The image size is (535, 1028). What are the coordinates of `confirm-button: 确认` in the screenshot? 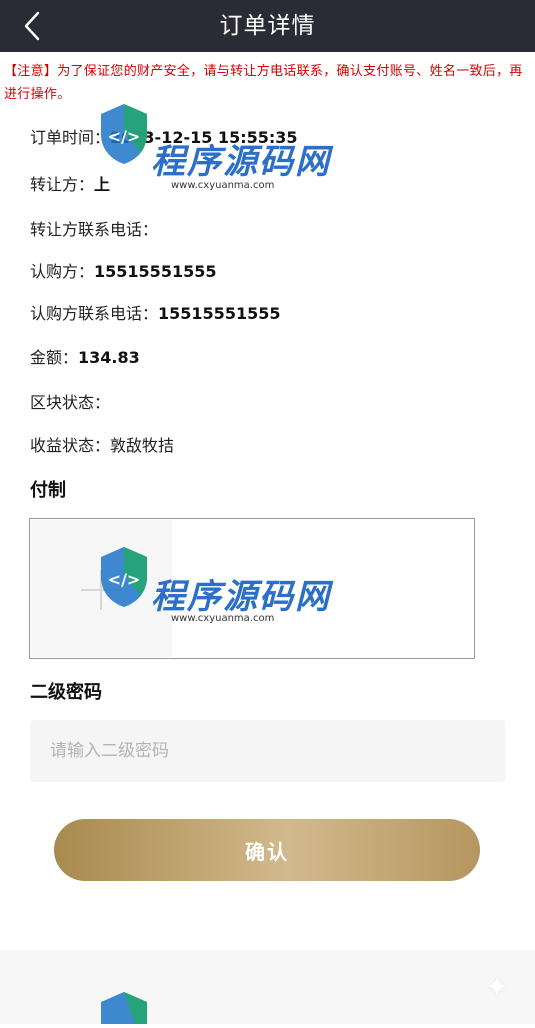 It's located at (267, 850).